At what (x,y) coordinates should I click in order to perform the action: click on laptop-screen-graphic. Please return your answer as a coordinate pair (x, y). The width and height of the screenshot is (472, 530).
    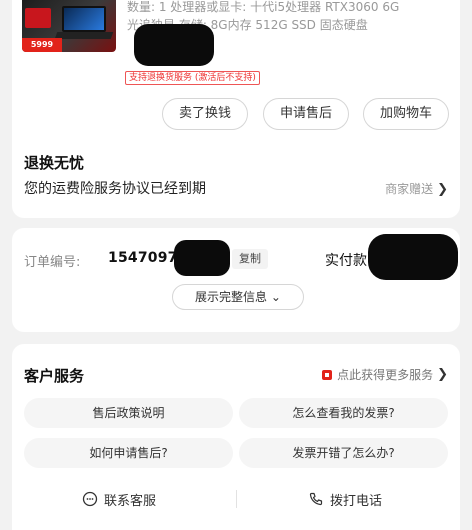
    Looking at the image, I should click on (84, 19).